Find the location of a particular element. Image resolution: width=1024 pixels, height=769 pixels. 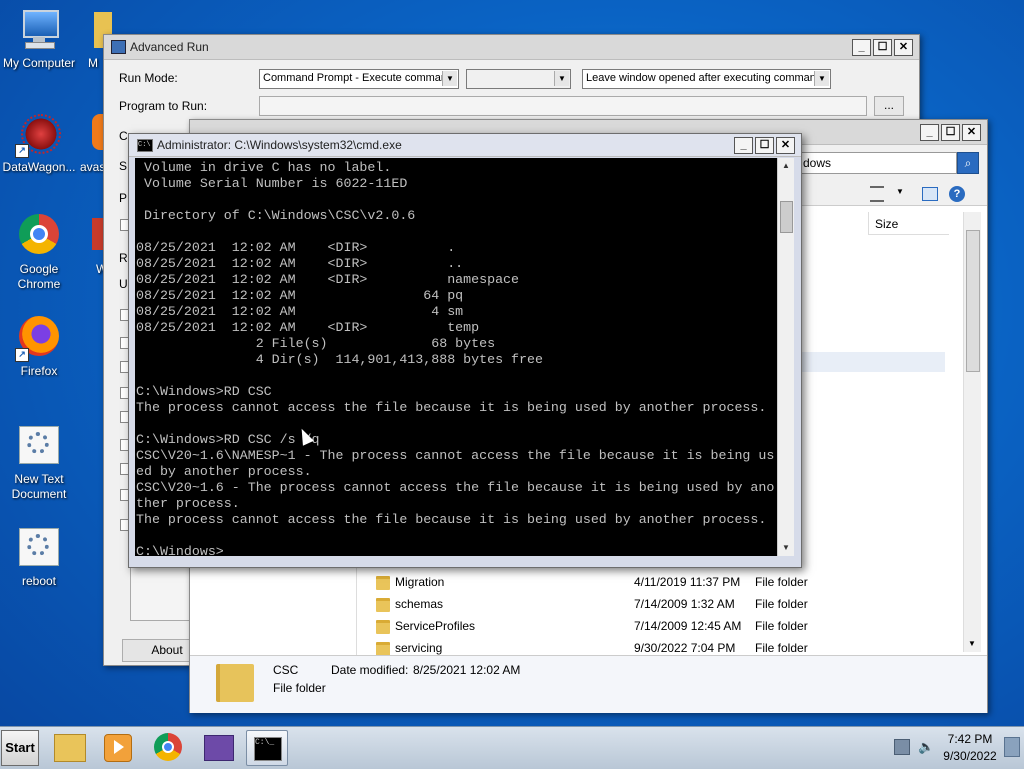

firefox-icon: ↗ is located at coordinates (38, 339).